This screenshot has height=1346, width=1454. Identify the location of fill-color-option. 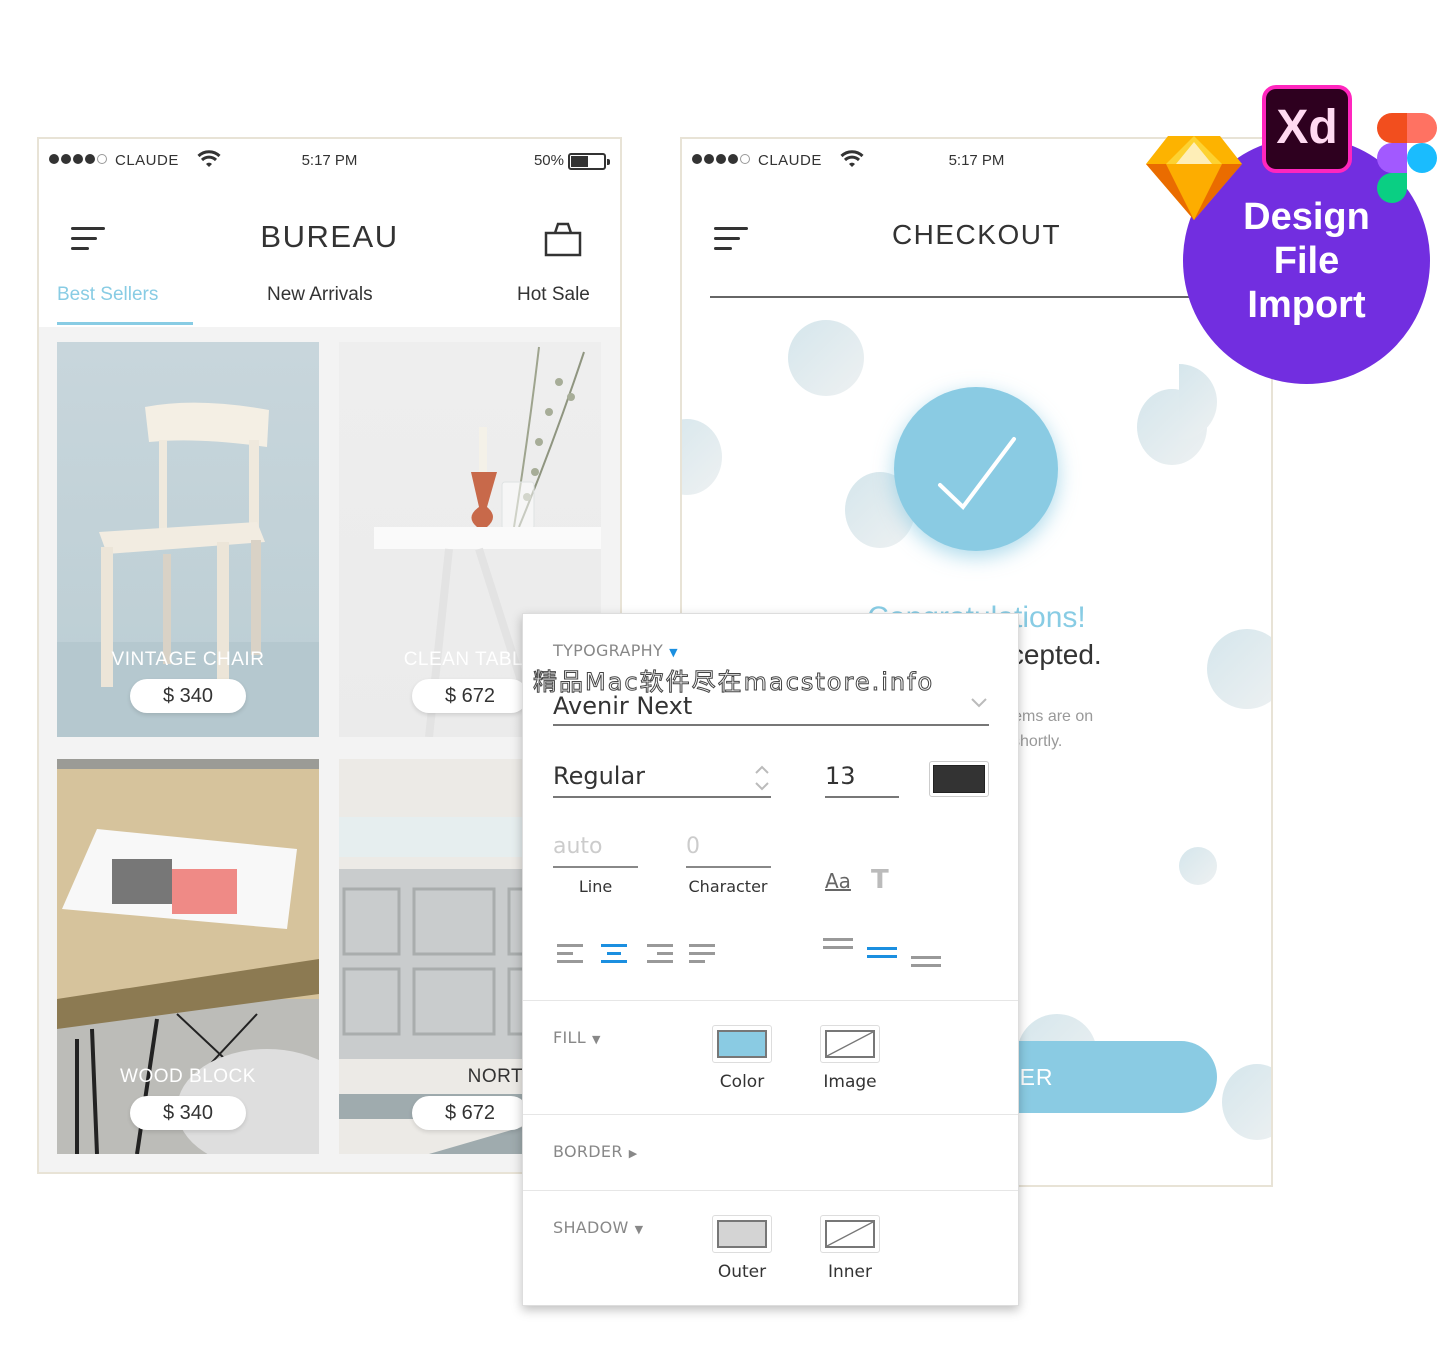
(742, 1044).